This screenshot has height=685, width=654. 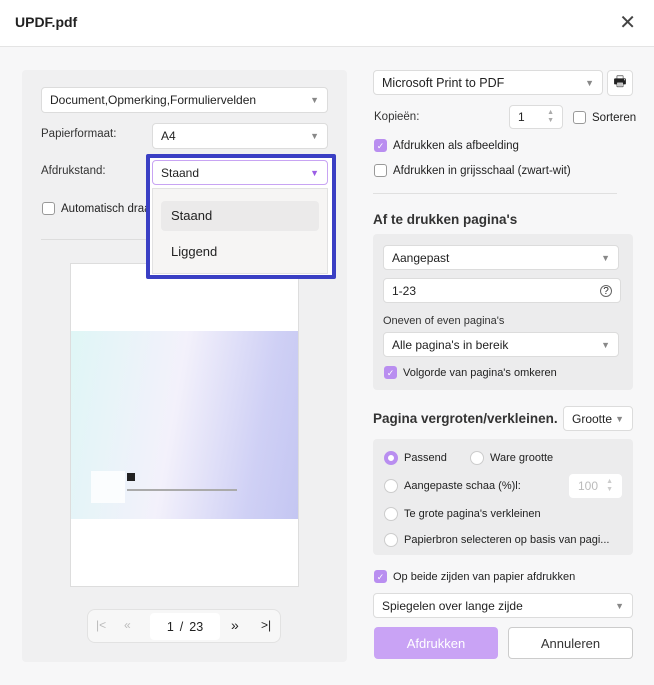 I want to click on scale-mode-select: Grootte ▼, so click(x=598, y=418).